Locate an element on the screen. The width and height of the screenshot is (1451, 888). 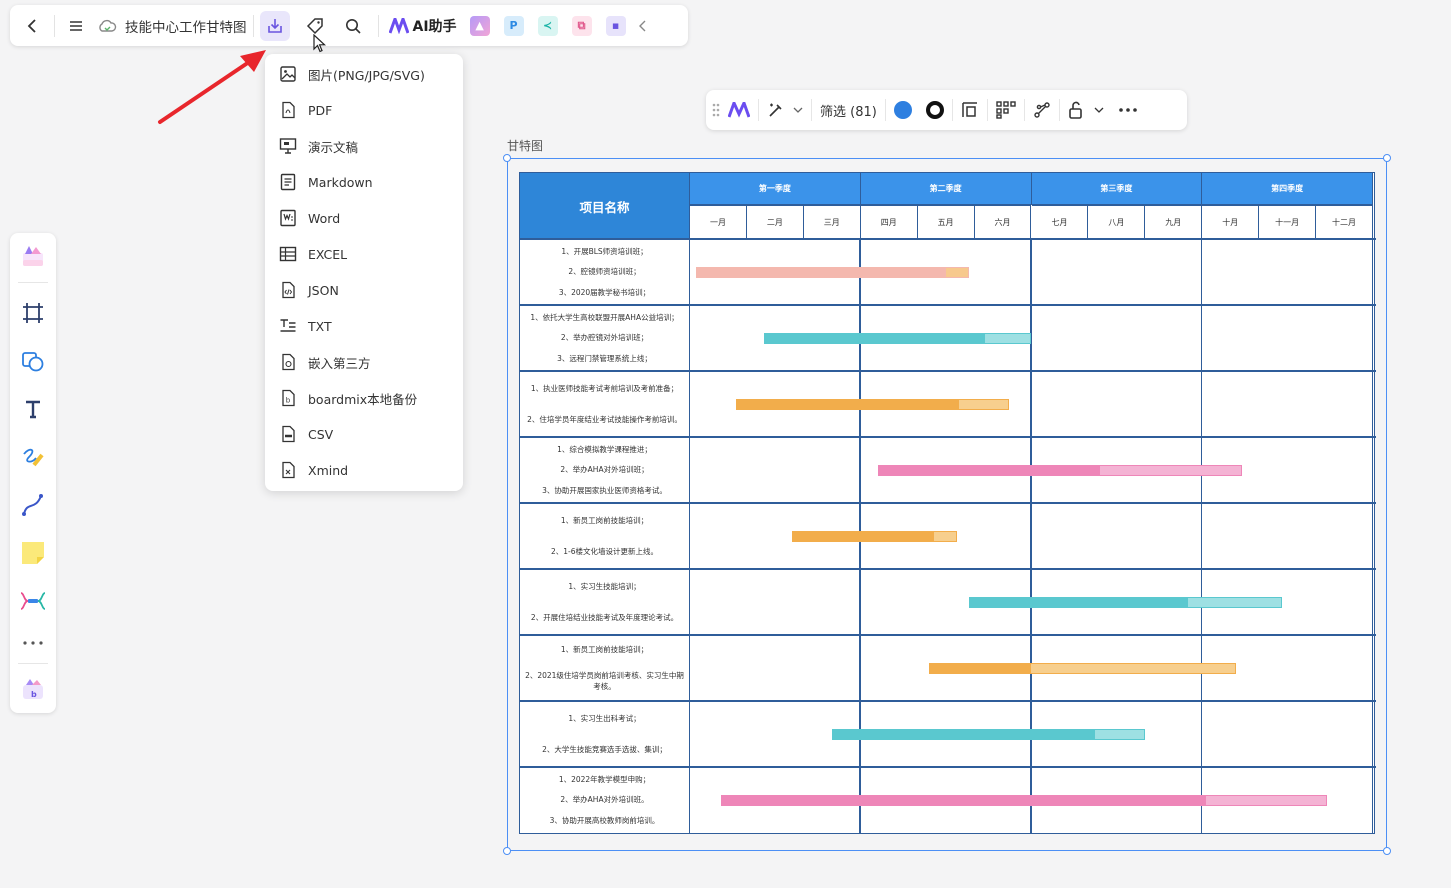
task-text: 2、腔镜师资培训班； is located at coordinates (604, 272).